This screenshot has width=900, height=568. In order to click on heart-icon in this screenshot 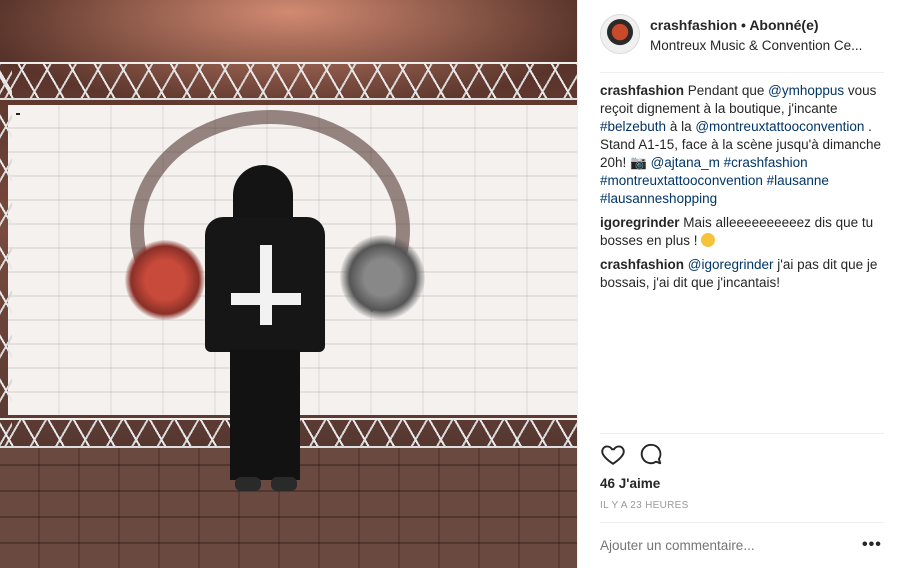, I will do `click(613, 454)`.